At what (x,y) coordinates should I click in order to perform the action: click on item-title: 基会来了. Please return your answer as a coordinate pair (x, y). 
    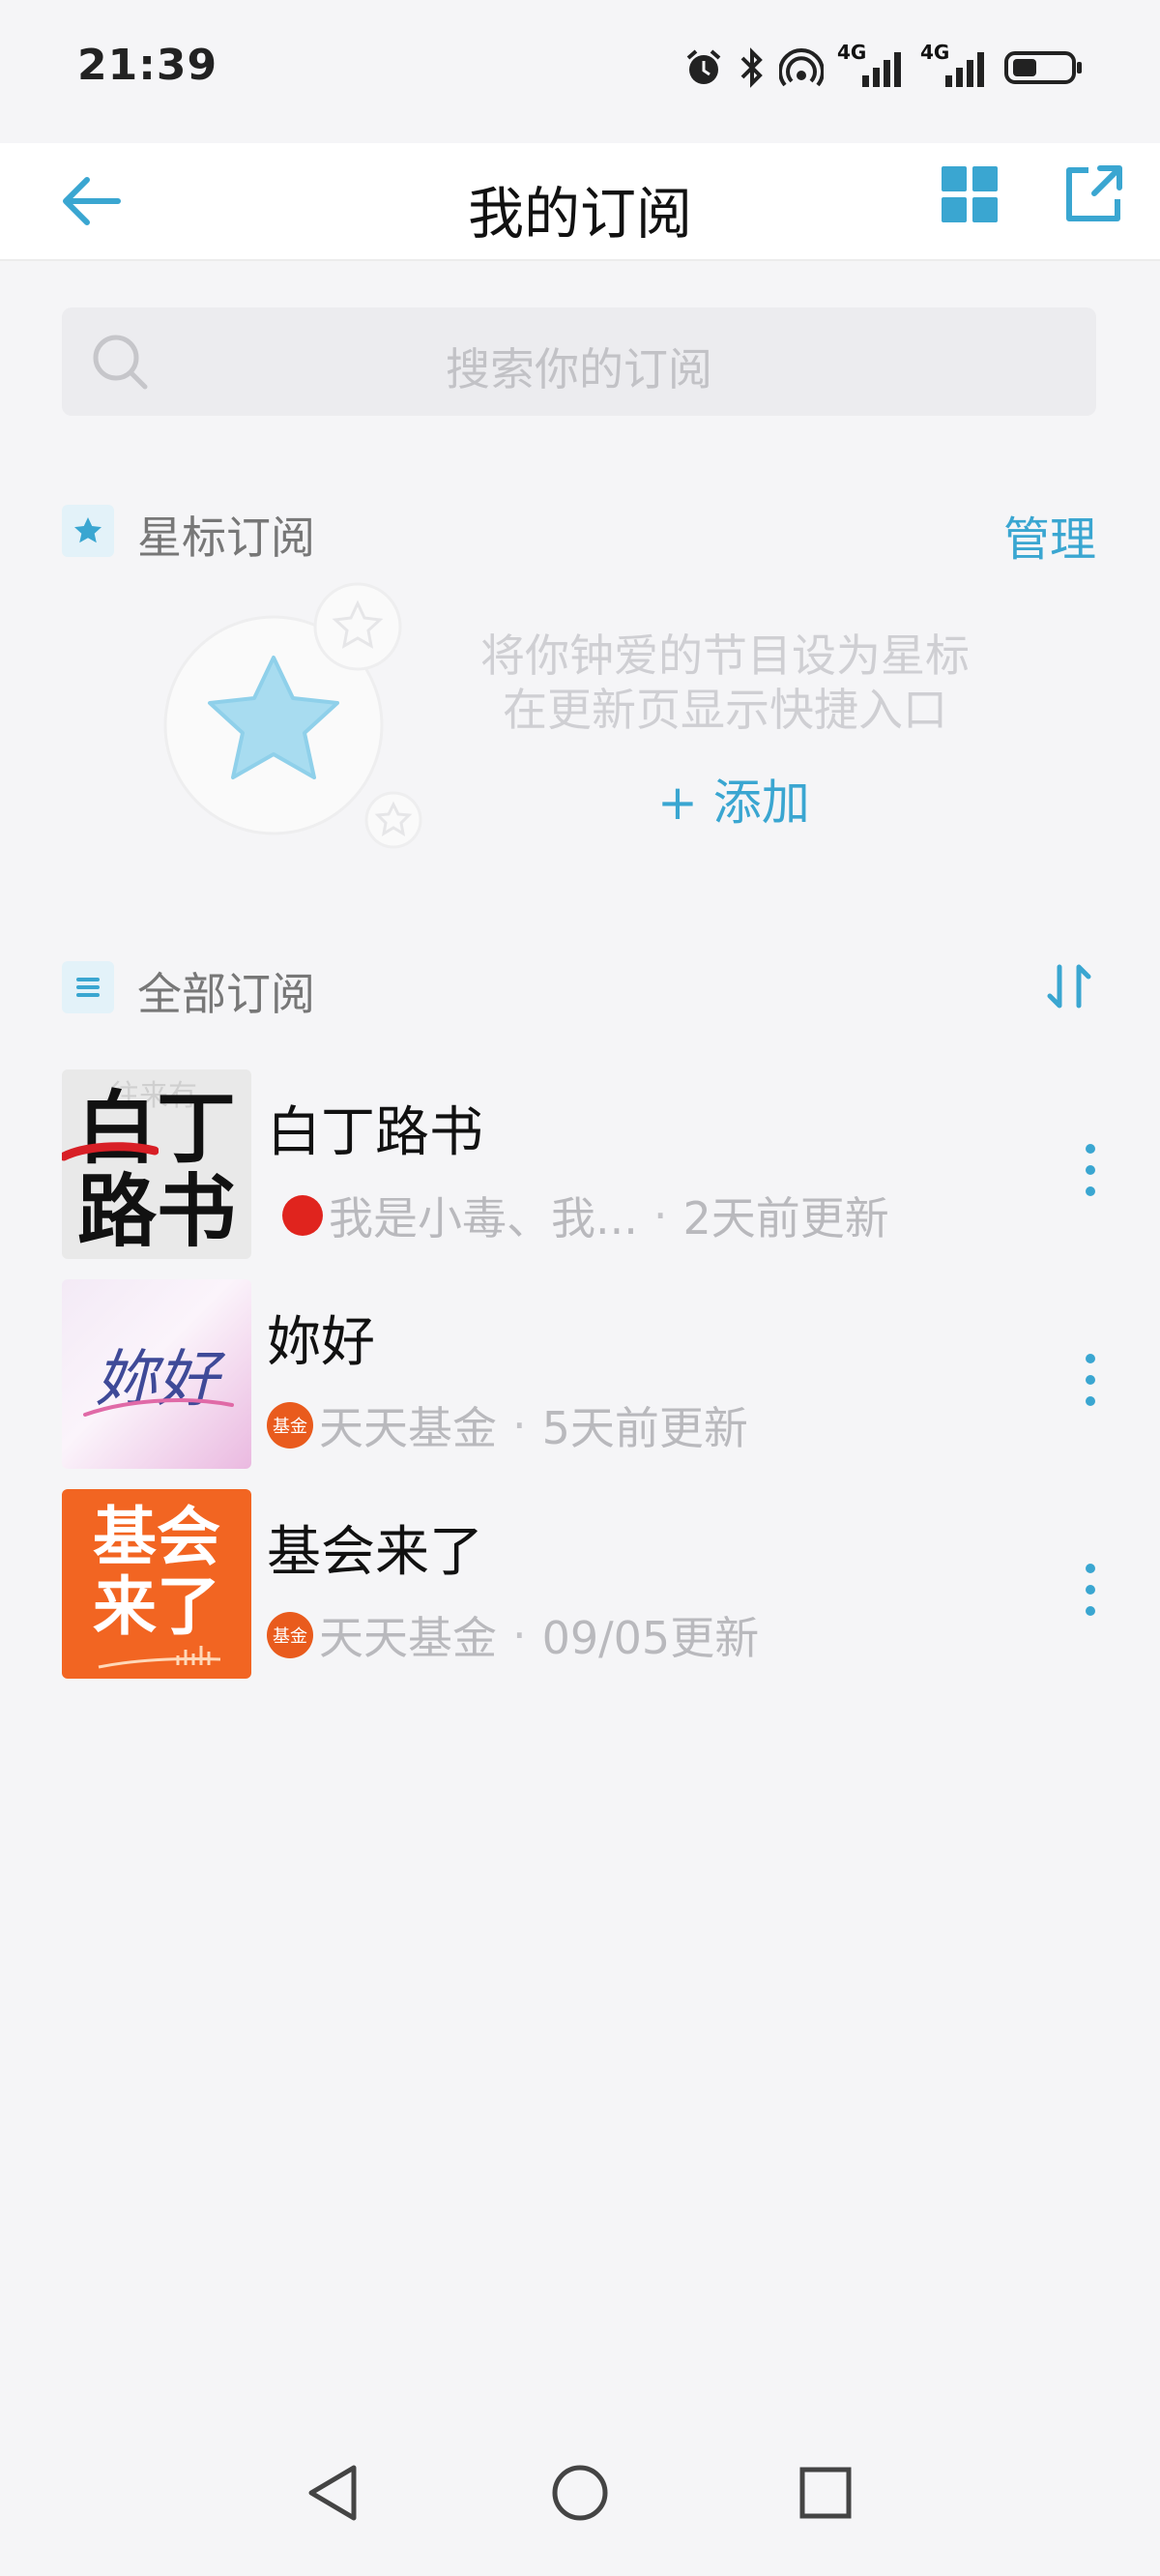
    Looking at the image, I should click on (375, 1552).